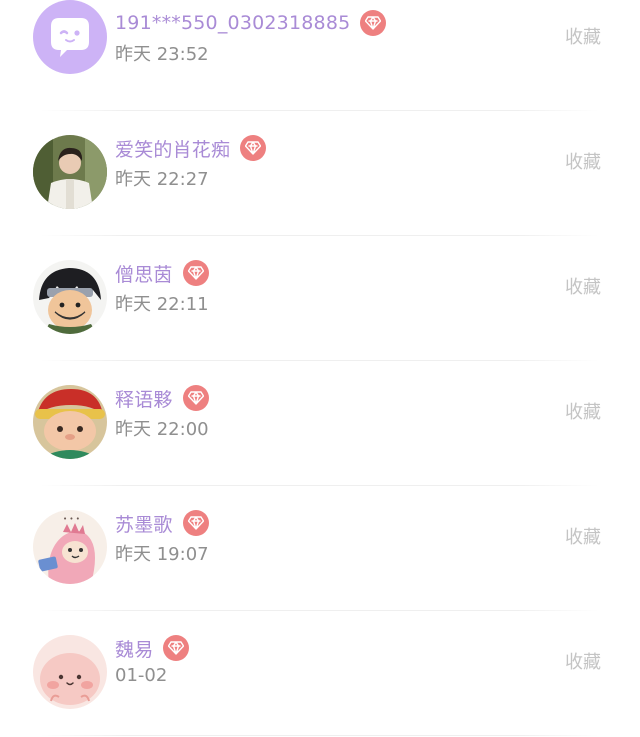  Describe the element at coordinates (70, 297) in the screenshot. I see `anime-ninja-avatar` at that location.